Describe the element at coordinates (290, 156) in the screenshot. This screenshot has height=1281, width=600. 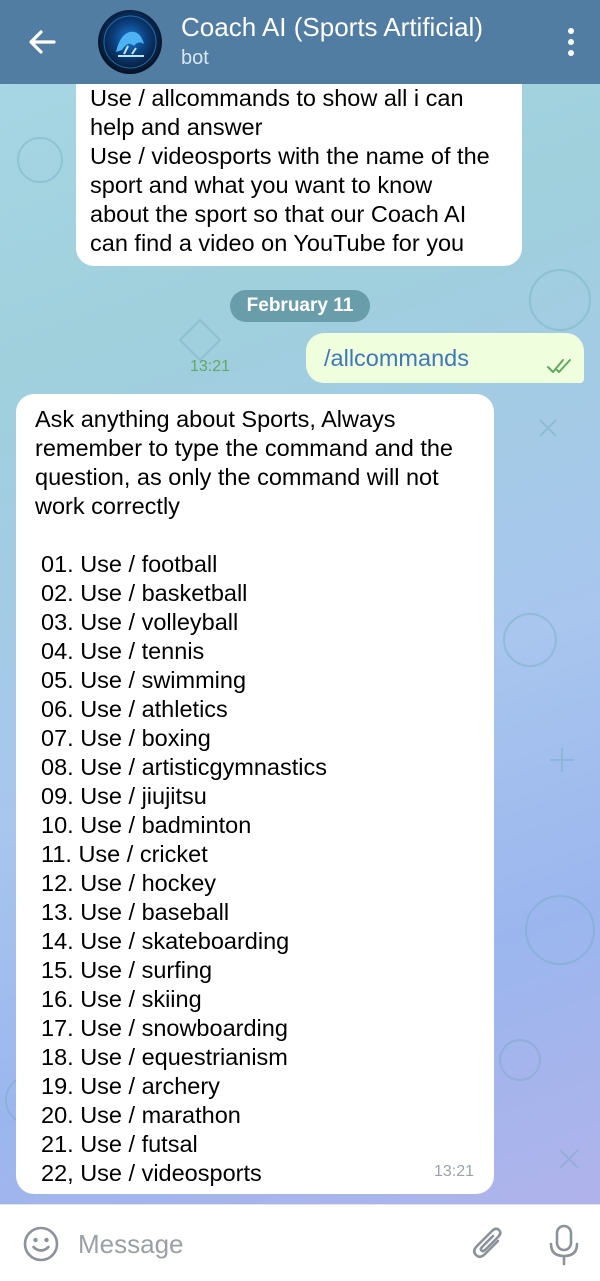
I see `message-line: Use / videosports with the name of the` at that location.